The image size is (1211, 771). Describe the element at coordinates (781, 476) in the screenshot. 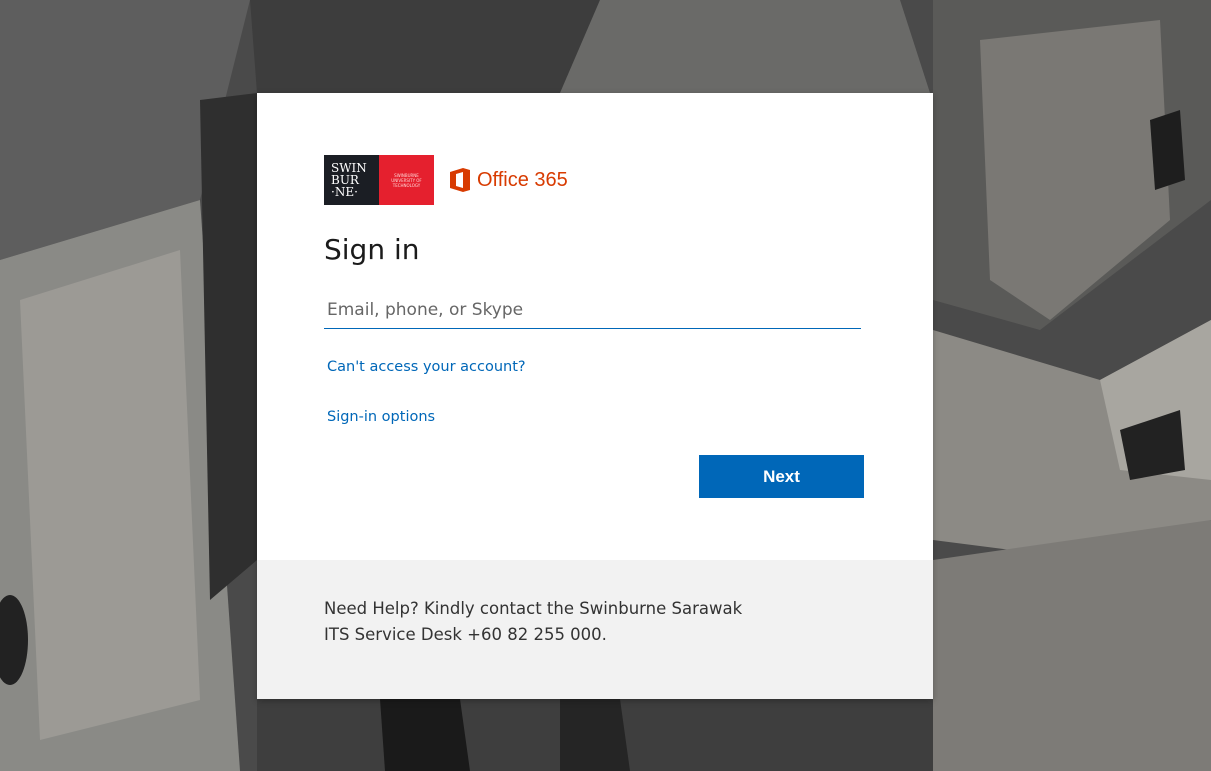

I see `next-button: Next` at that location.